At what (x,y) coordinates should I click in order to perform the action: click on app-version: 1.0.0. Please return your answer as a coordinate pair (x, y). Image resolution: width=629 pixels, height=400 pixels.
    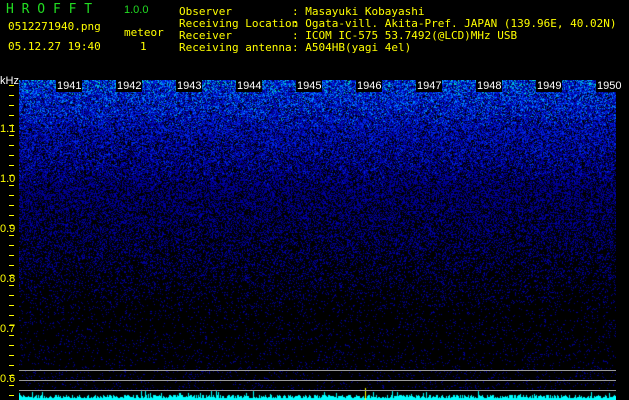
    Looking at the image, I should click on (136, 10).